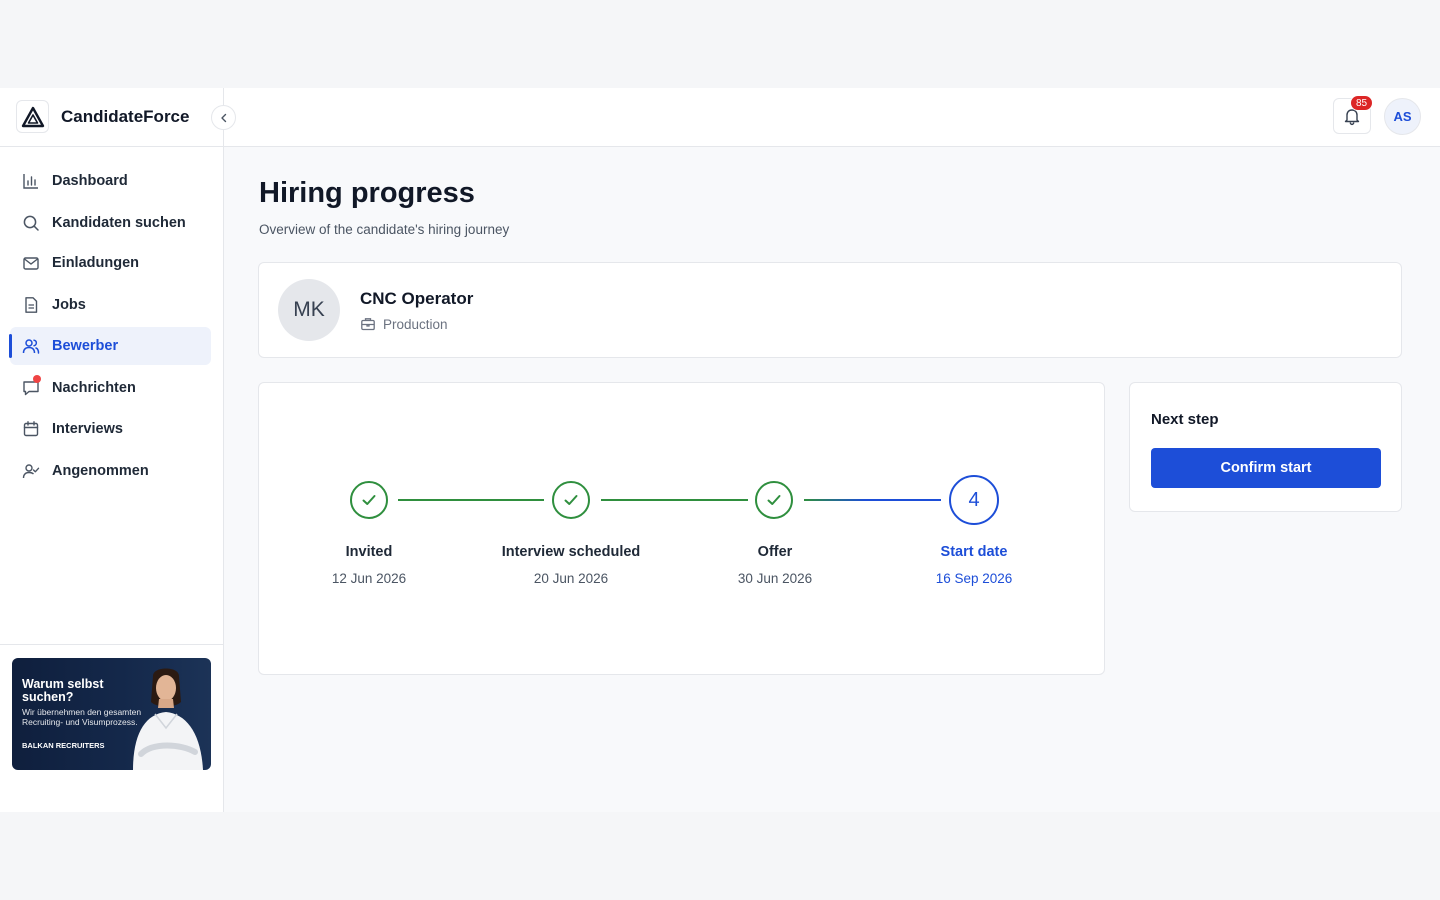 The width and height of the screenshot is (1440, 900). I want to click on user-avatar-button: AS, so click(1402, 116).